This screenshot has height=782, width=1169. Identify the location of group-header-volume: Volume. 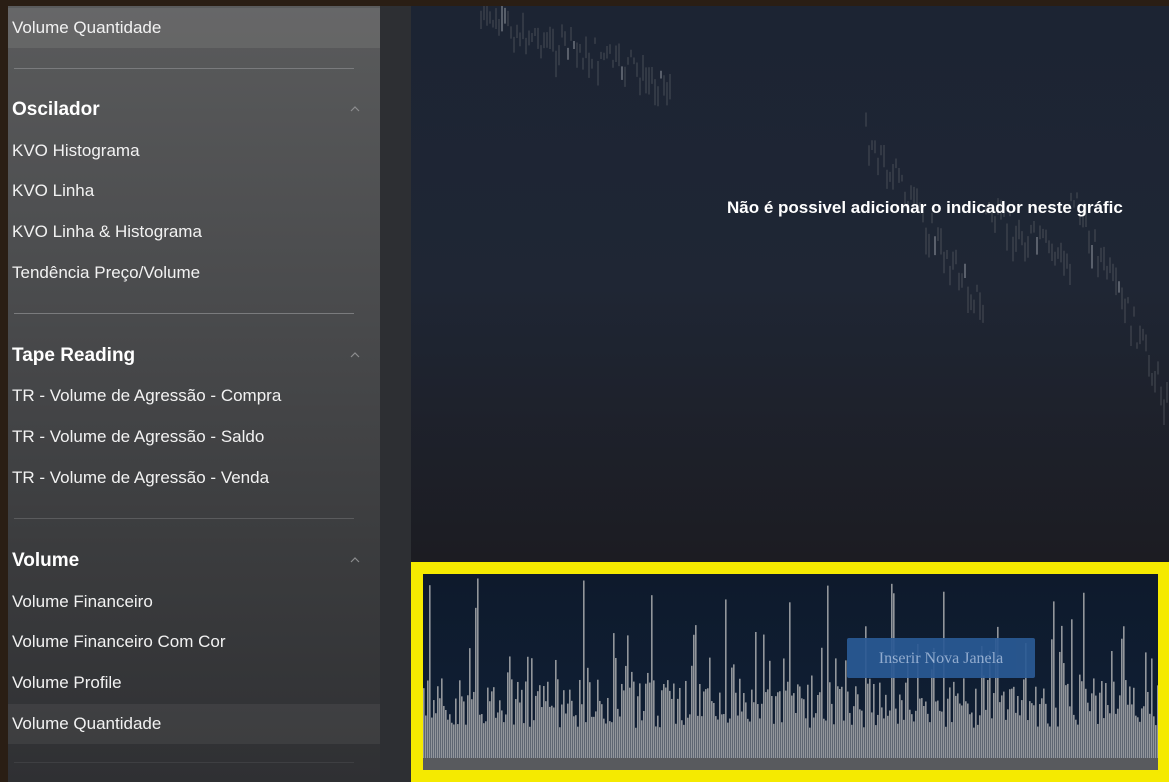
(194, 561).